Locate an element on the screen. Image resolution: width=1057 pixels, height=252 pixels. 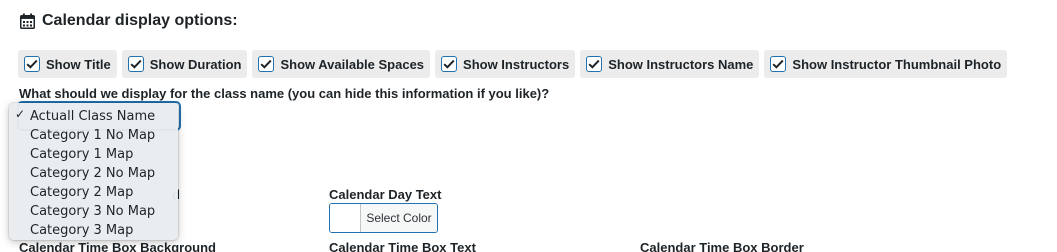
option-show-duration: Show Duration is located at coordinates (184, 64).